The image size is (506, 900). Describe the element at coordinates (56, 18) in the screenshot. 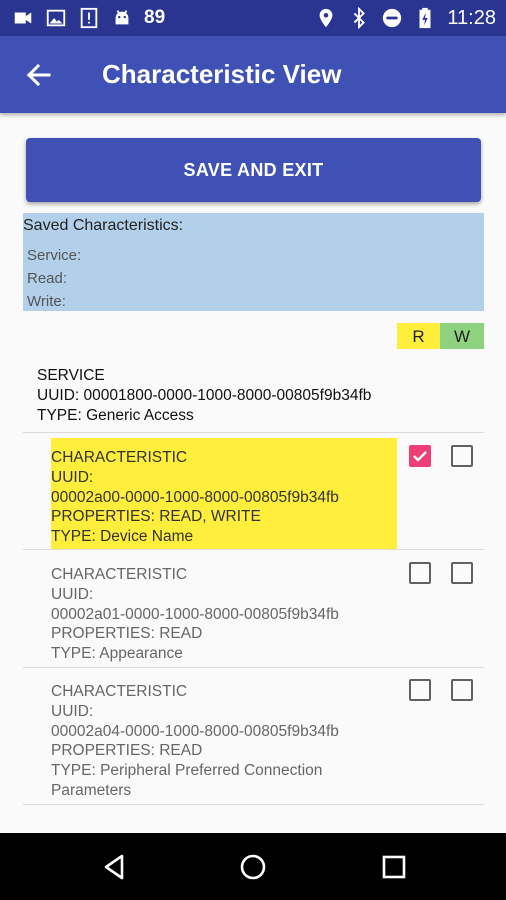

I see `image-icon` at that location.